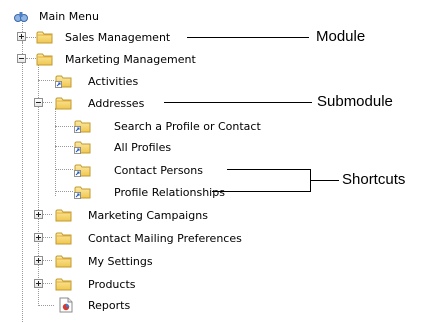  I want to click on module-callout-label: Module, so click(341, 36).